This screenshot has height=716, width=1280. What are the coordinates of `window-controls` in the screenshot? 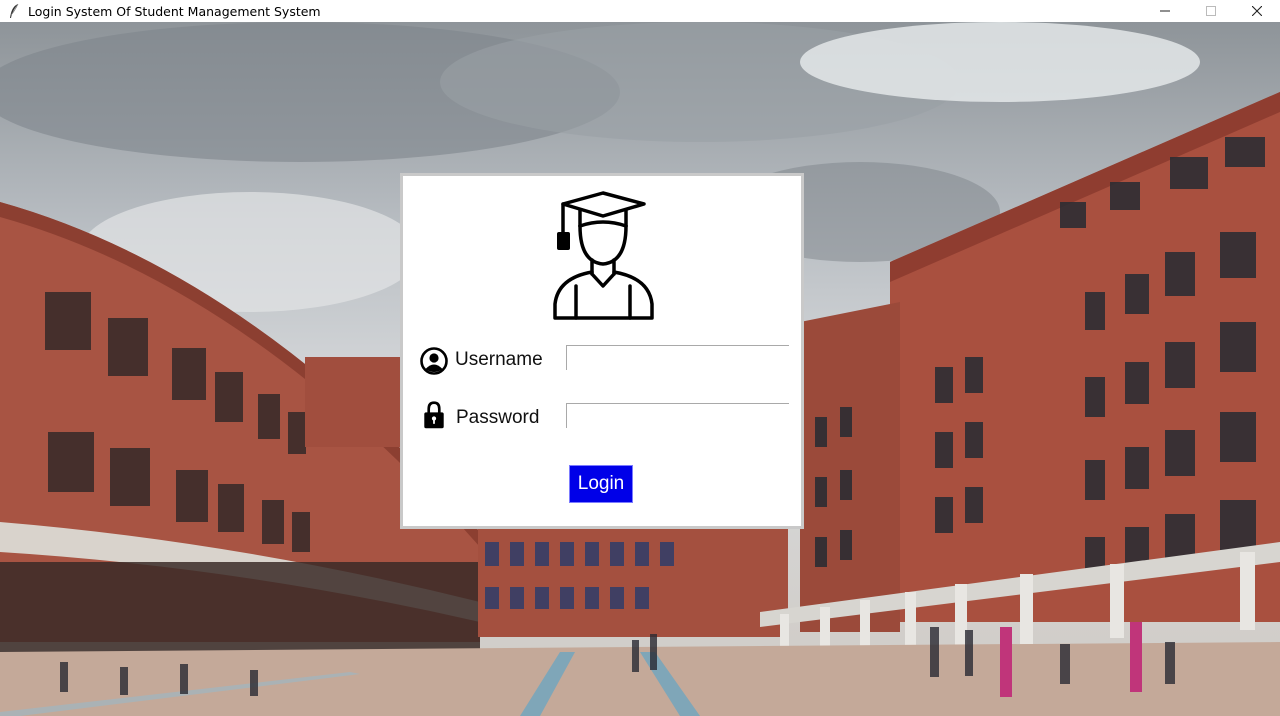 It's located at (1211, 11).